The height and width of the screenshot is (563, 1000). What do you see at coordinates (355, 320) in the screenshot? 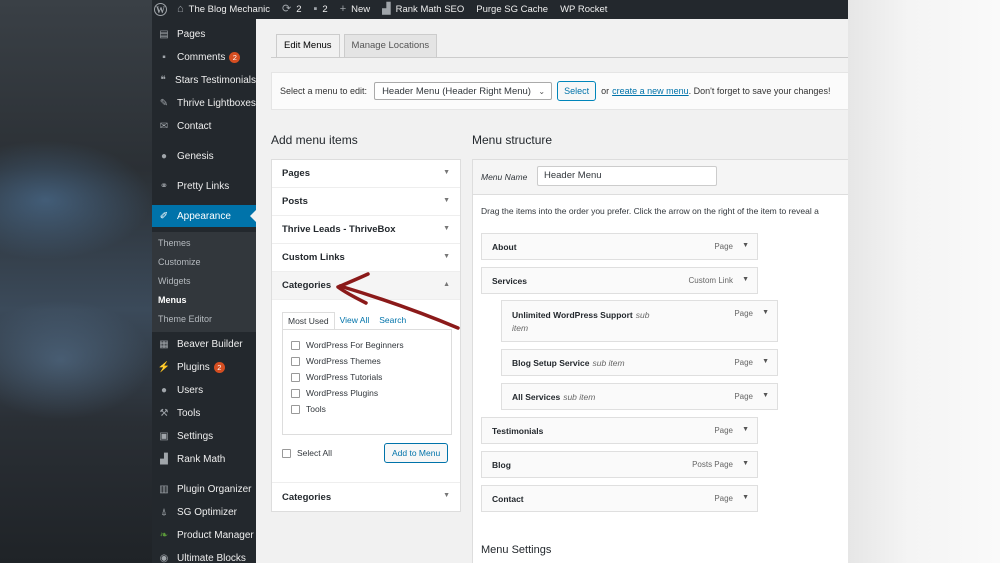
I see `subtab-view-all: View All` at bounding box center [355, 320].